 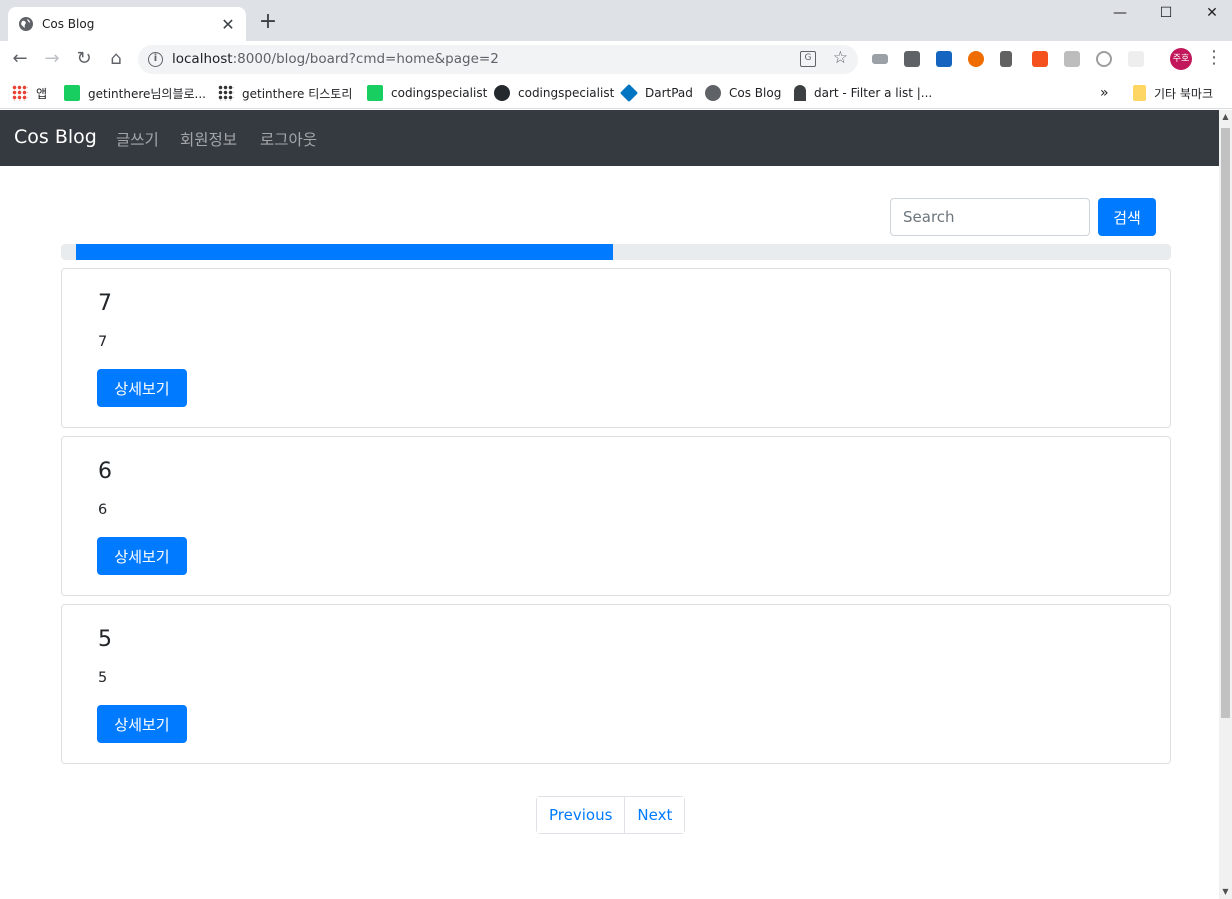 What do you see at coordinates (228, 24) in the screenshot?
I see `tab-close-icon: ✕` at bounding box center [228, 24].